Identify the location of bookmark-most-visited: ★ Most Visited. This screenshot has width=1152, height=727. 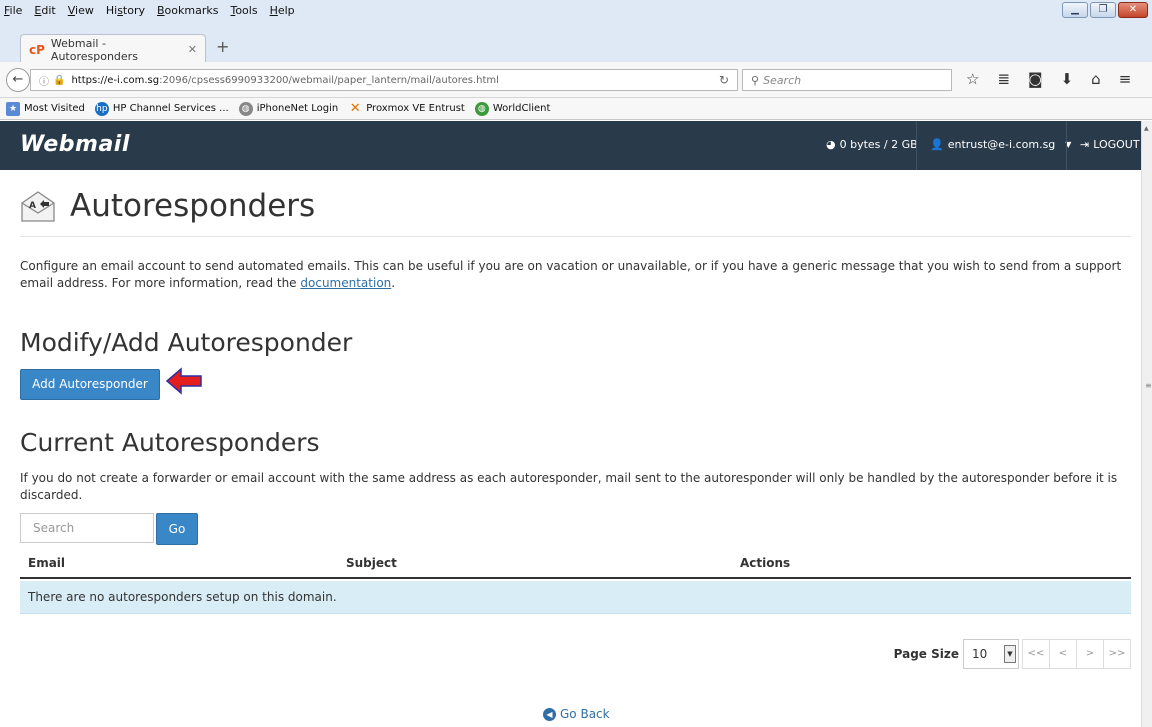
(45, 108).